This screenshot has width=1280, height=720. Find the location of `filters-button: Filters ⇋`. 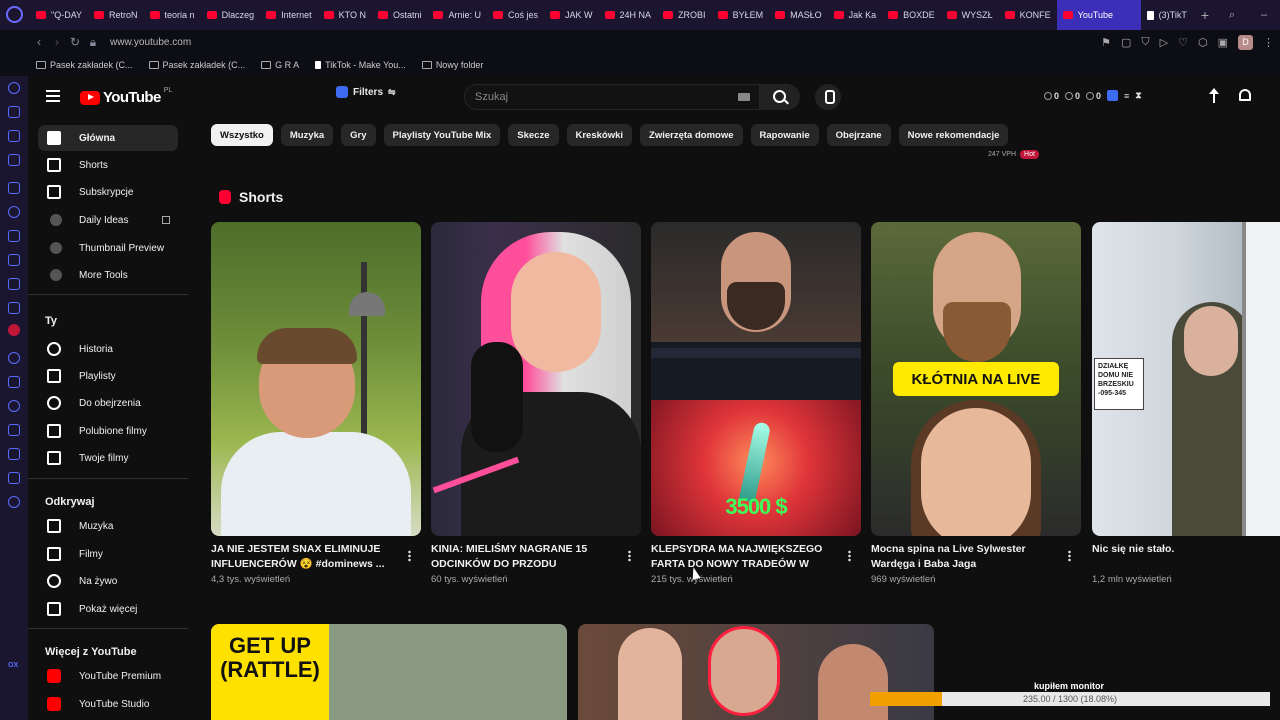

filters-button: Filters ⇋ is located at coordinates (366, 92).